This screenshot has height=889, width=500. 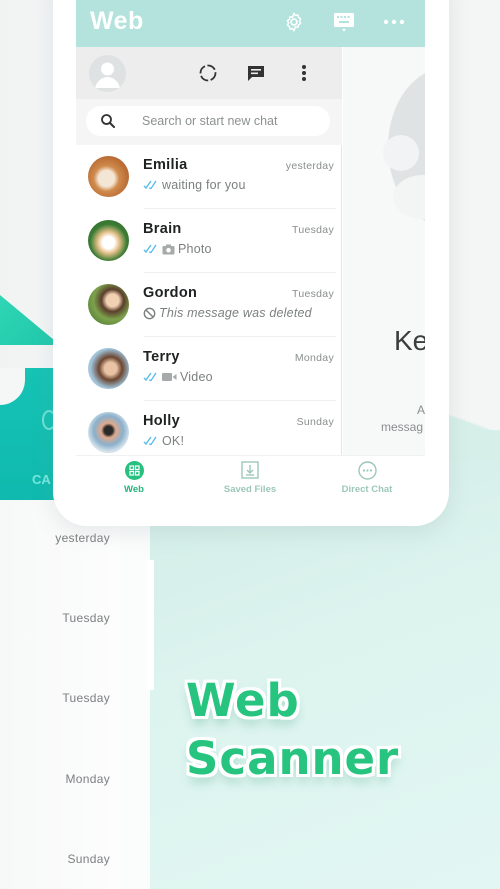 What do you see at coordinates (195, 249) in the screenshot?
I see `chat-preview-text: Photo` at bounding box center [195, 249].